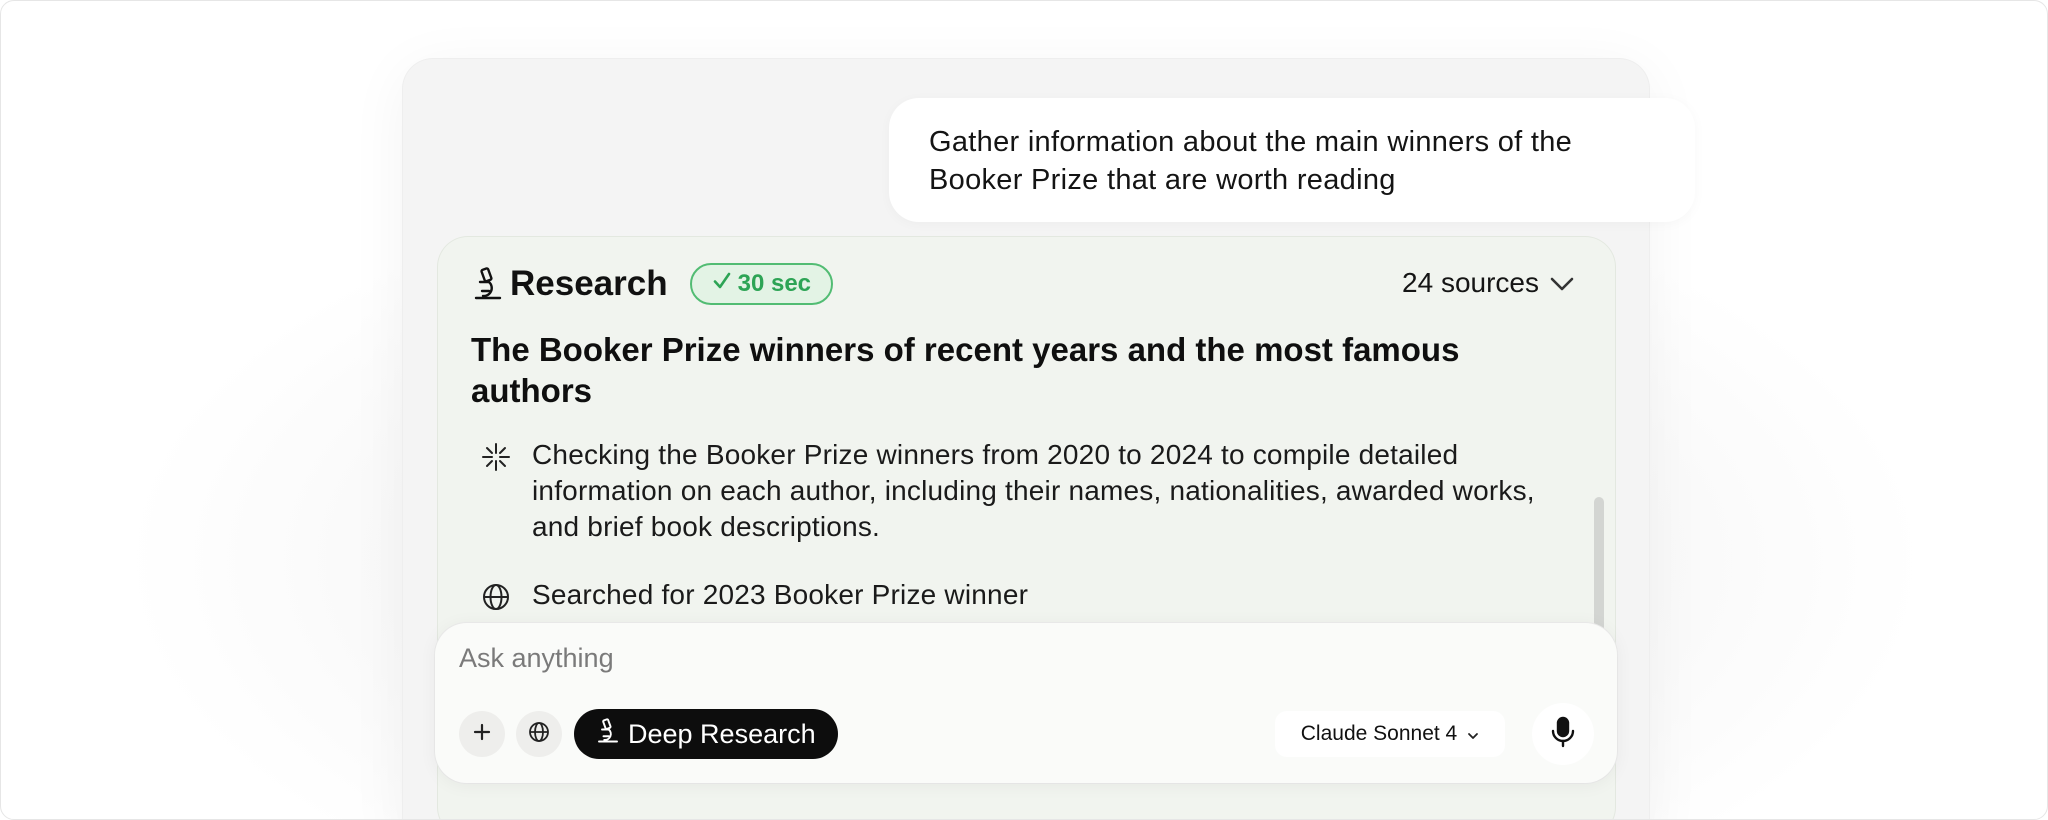 The image size is (2048, 820). I want to click on research-title: Research, so click(589, 283).